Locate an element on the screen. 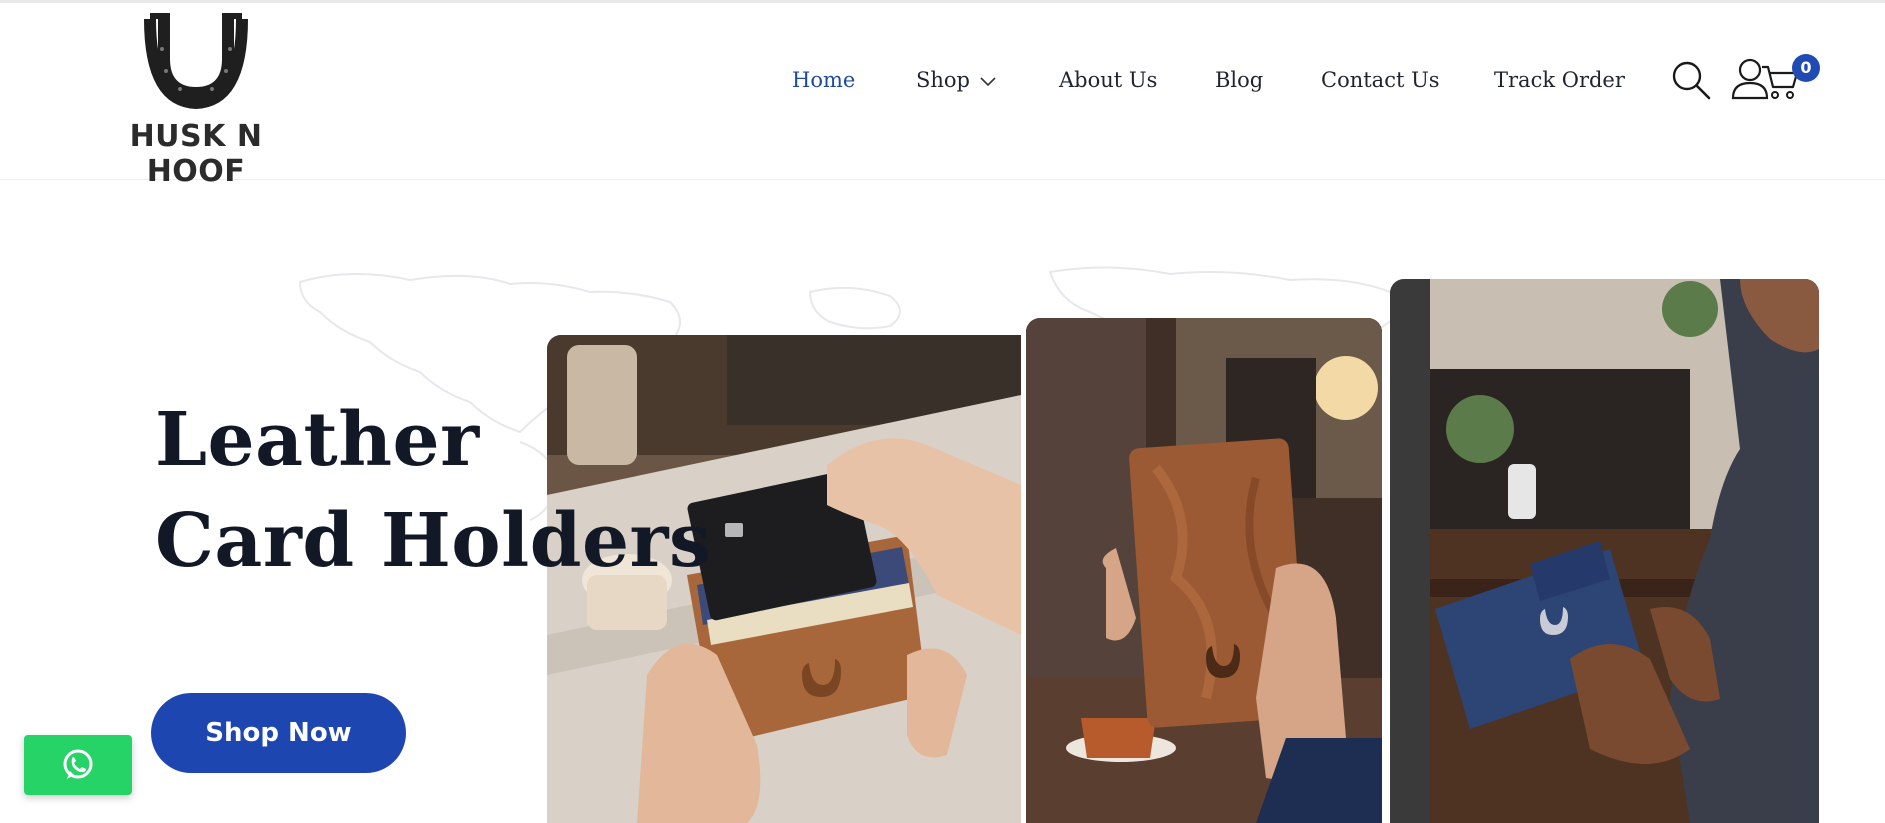  hero-title-line2: Card Holders is located at coordinates (433, 541).